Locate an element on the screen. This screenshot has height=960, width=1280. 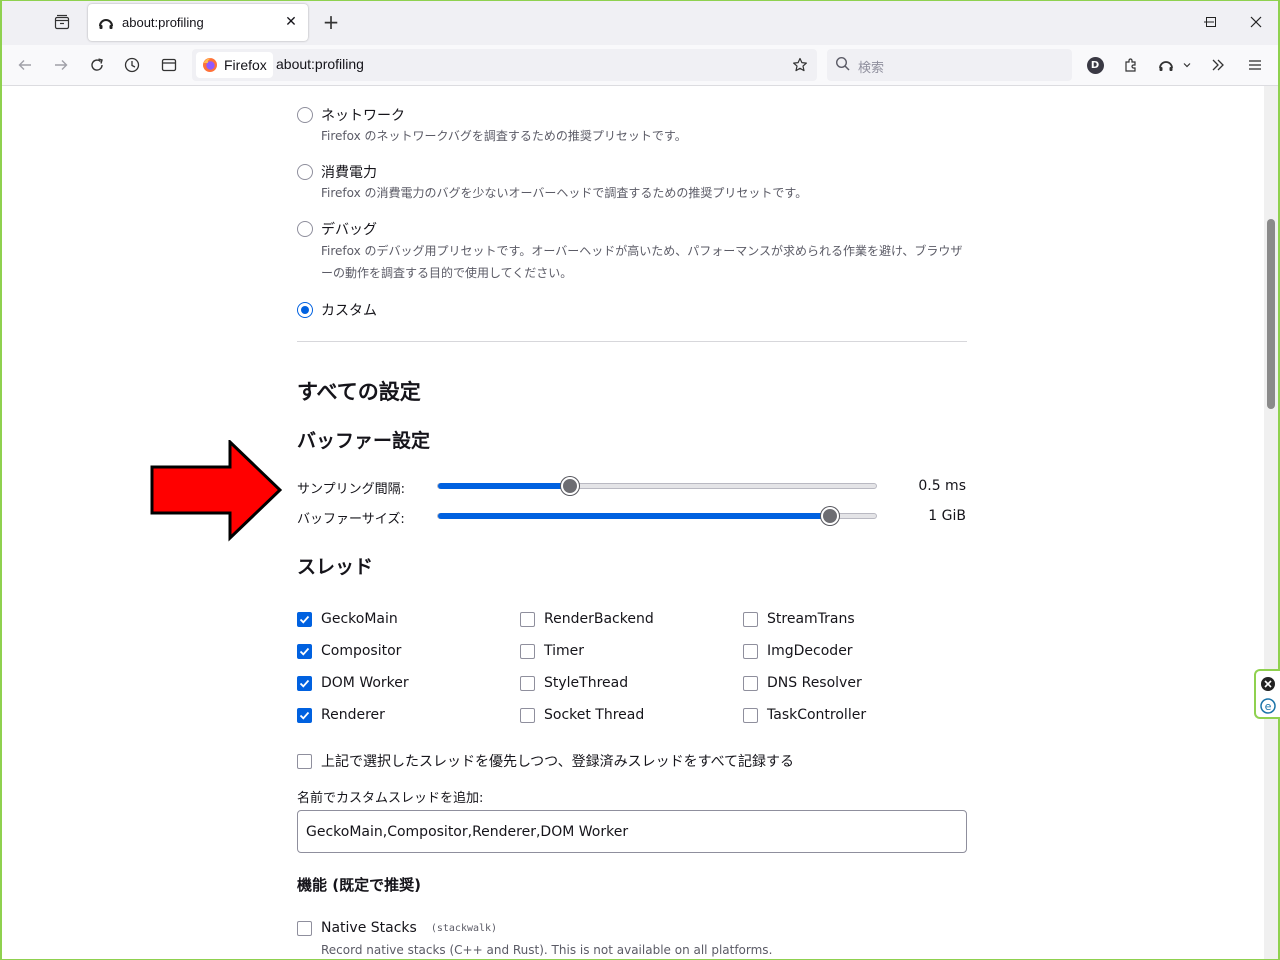
native-stacks-code: (stackwalk) is located at coordinates (464, 928).